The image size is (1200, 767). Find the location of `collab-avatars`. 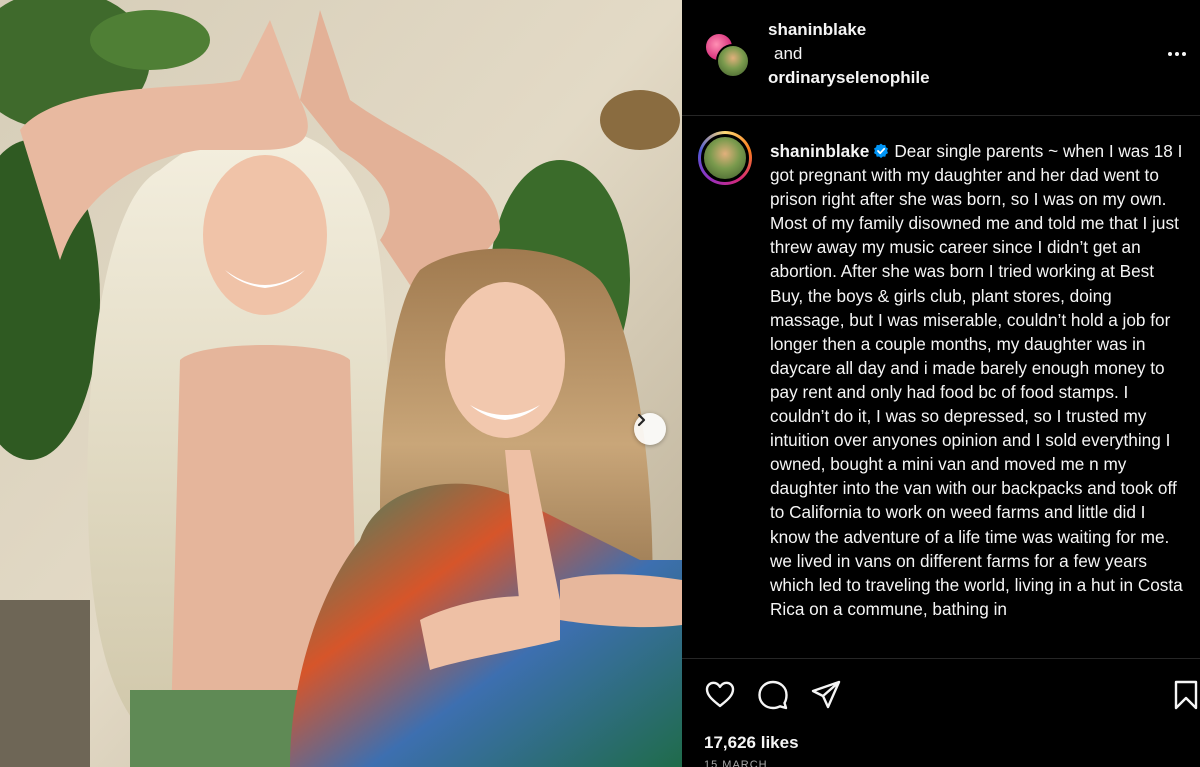

collab-avatars is located at coordinates (727, 55).